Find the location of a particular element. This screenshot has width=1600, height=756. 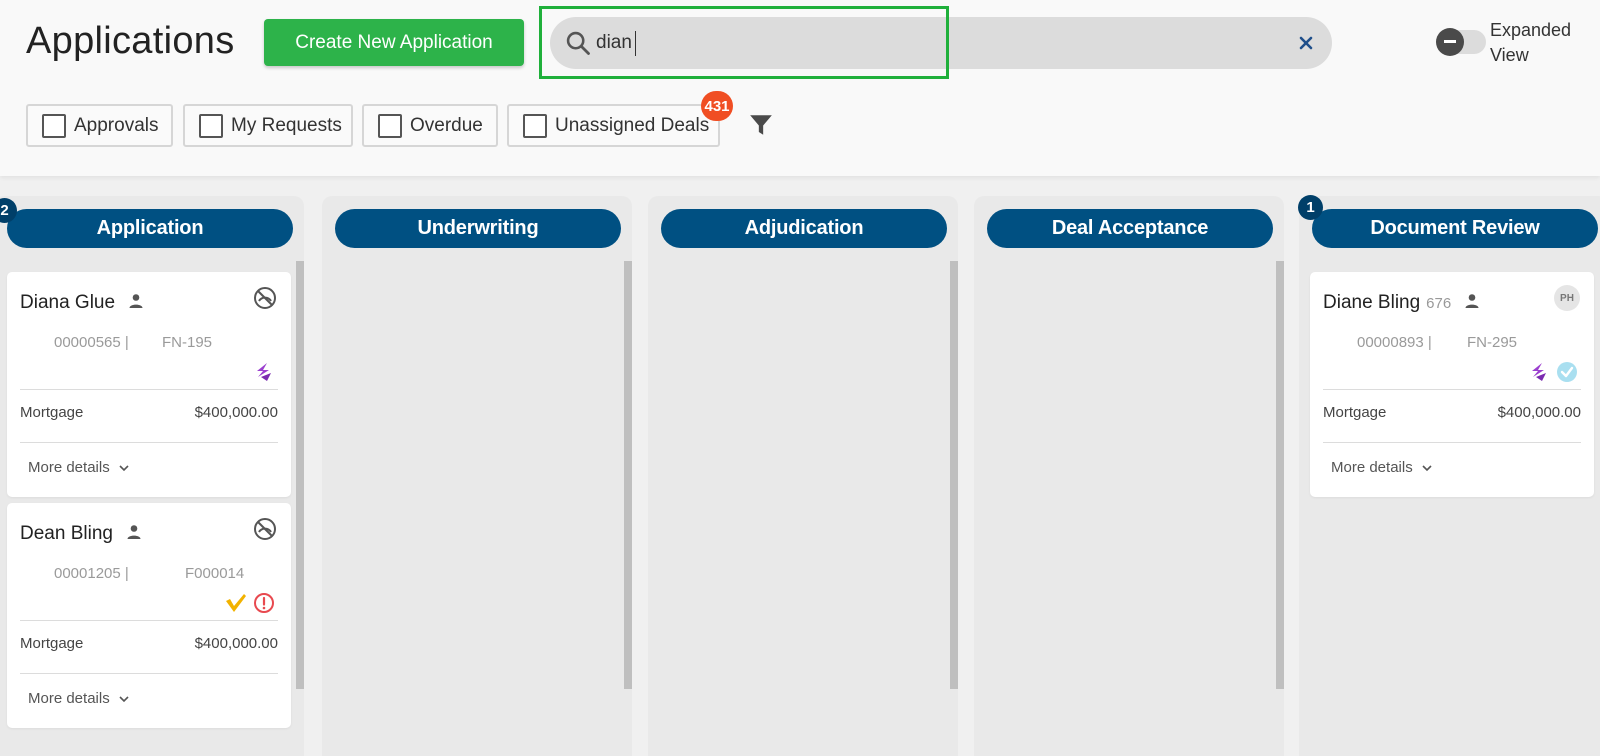

card-name-row: Dean Bling is located at coordinates (81, 534).